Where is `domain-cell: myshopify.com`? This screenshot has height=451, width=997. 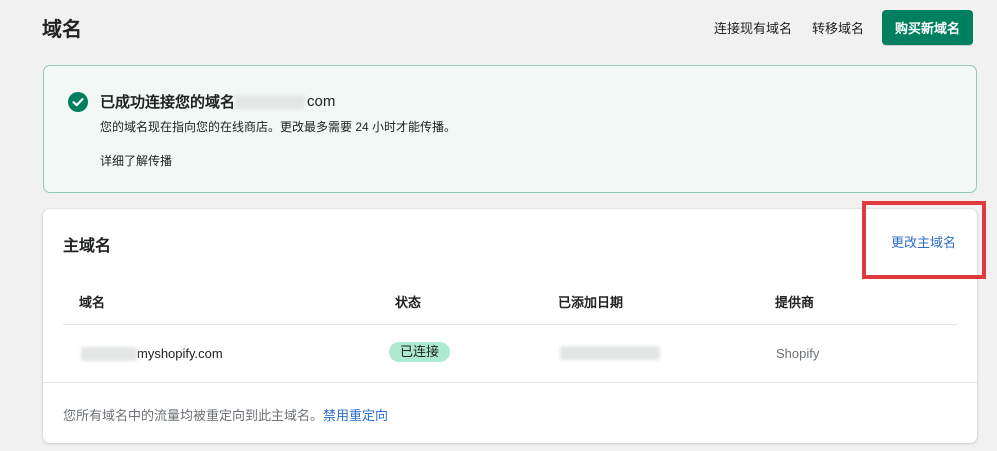
domain-cell: myshopify.com is located at coordinates (152, 353).